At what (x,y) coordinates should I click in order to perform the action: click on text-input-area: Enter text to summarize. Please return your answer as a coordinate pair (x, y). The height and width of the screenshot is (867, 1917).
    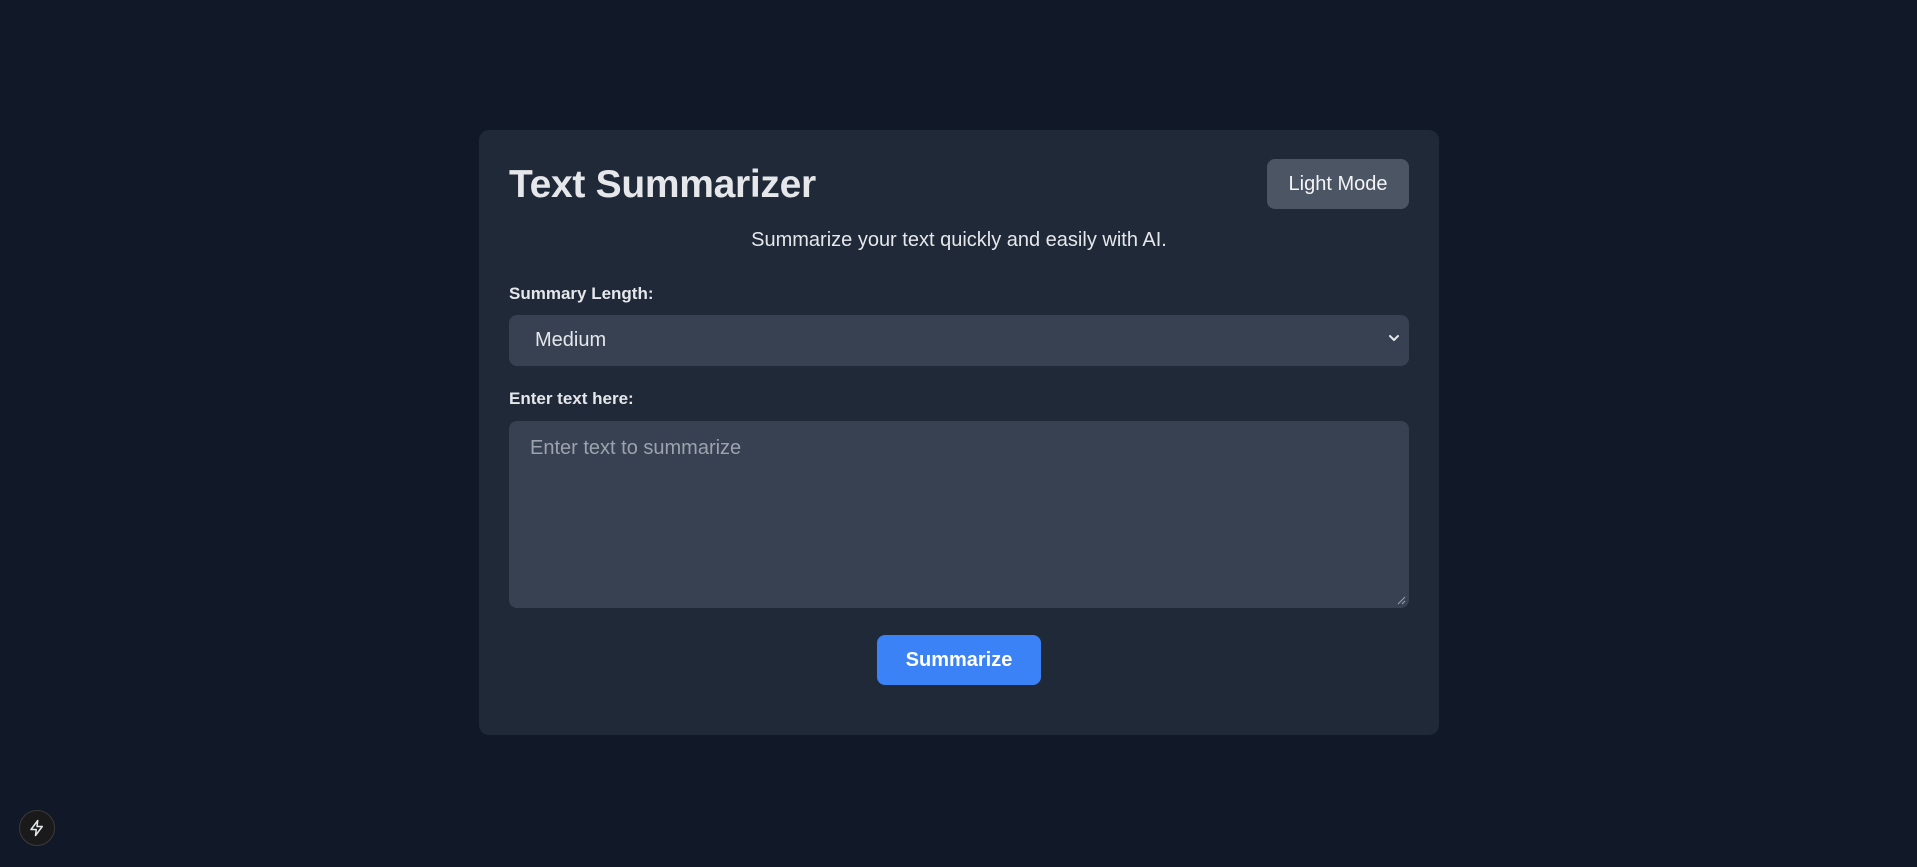
    Looking at the image, I should click on (959, 514).